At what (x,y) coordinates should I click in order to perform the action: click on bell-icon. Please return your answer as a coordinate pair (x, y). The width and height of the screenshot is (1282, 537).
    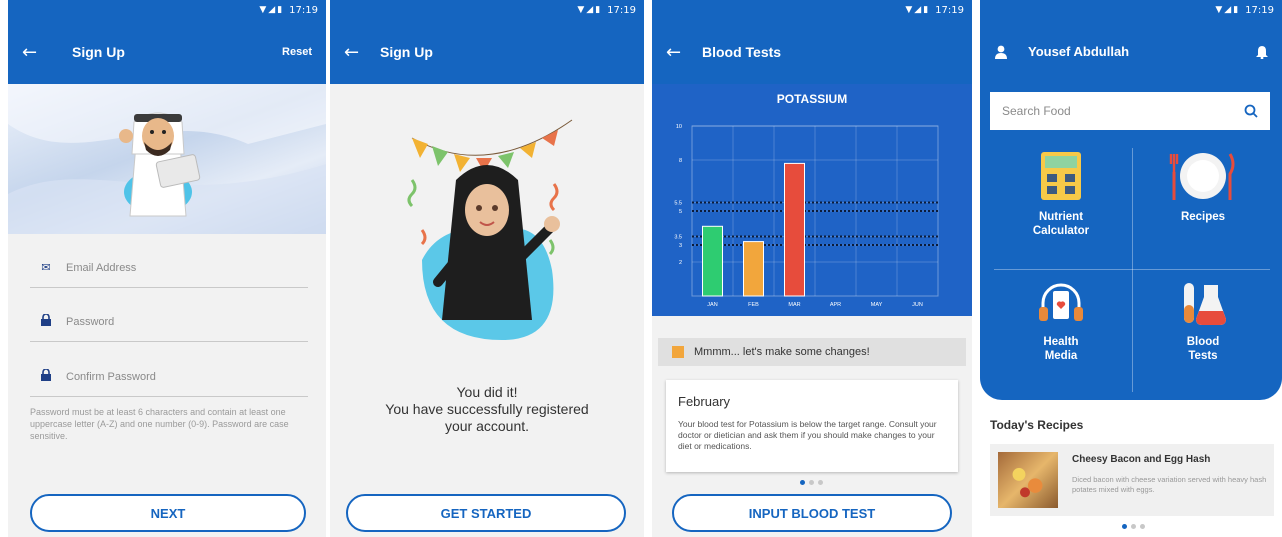
    Looking at the image, I should click on (1262, 52).